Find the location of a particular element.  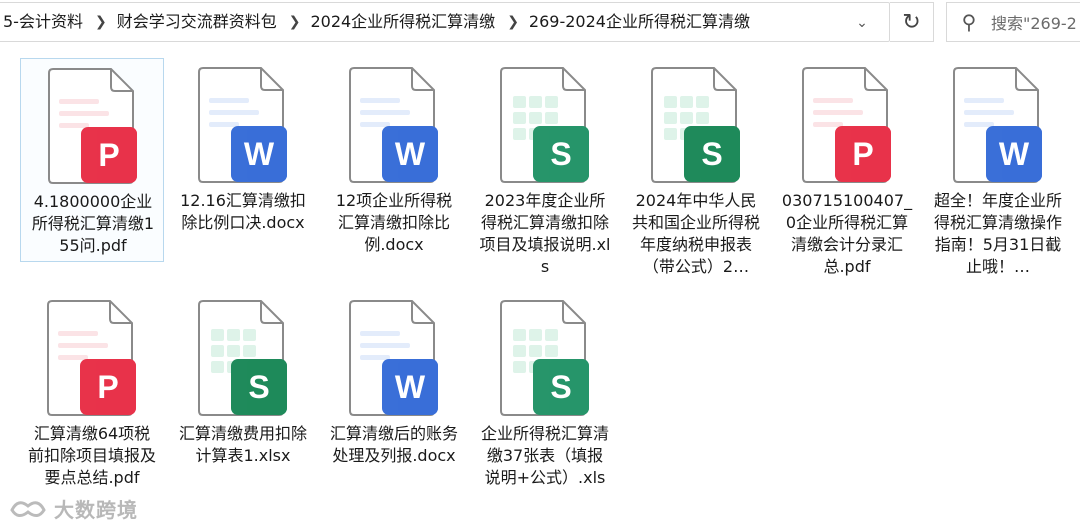

file-name: 2023年度企业所得税汇算清缴扣除项目及填报说明.xls is located at coordinates (545, 233).